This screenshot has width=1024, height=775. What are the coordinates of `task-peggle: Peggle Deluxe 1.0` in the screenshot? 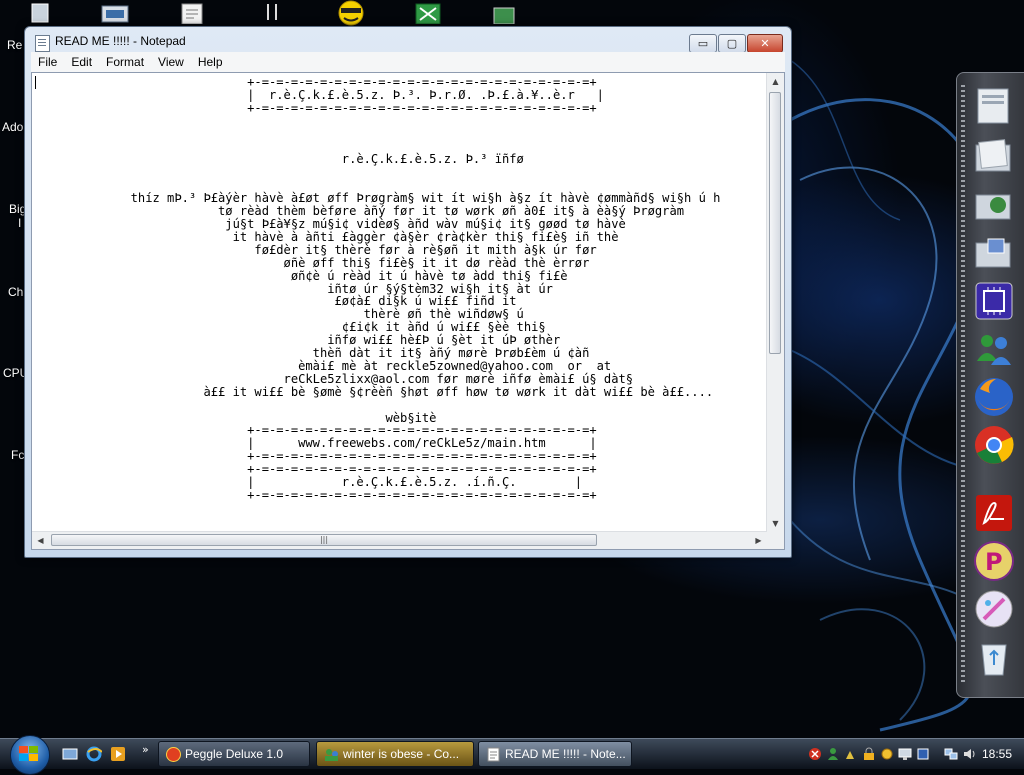 It's located at (234, 754).